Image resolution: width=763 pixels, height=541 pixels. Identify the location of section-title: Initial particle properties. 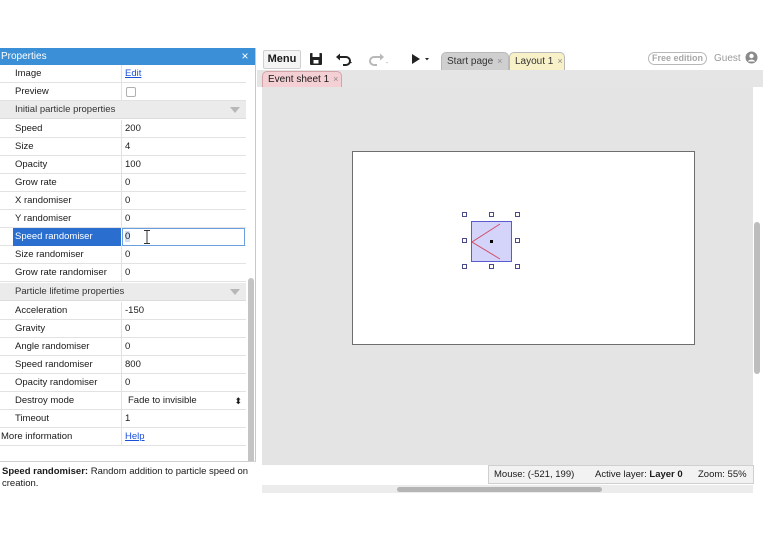
(65, 109).